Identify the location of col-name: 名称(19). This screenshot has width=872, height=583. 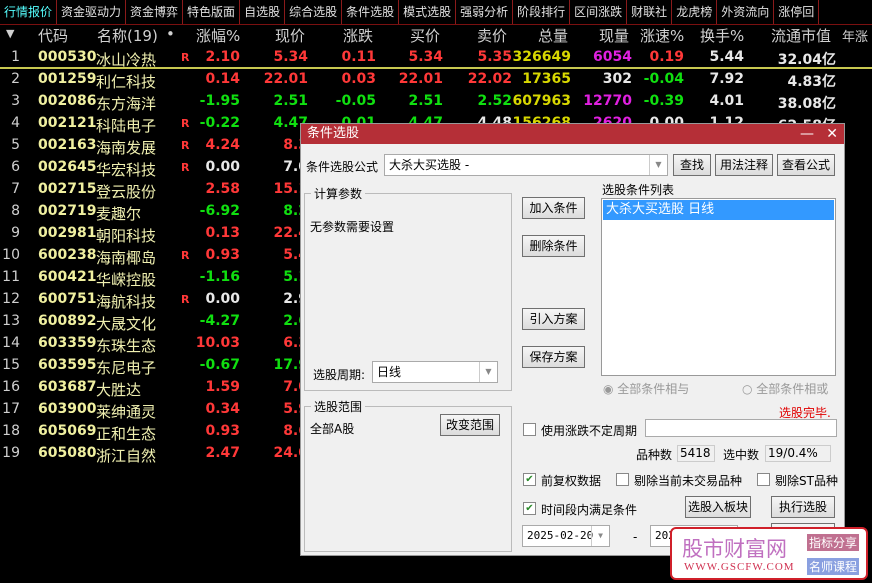
(127, 35).